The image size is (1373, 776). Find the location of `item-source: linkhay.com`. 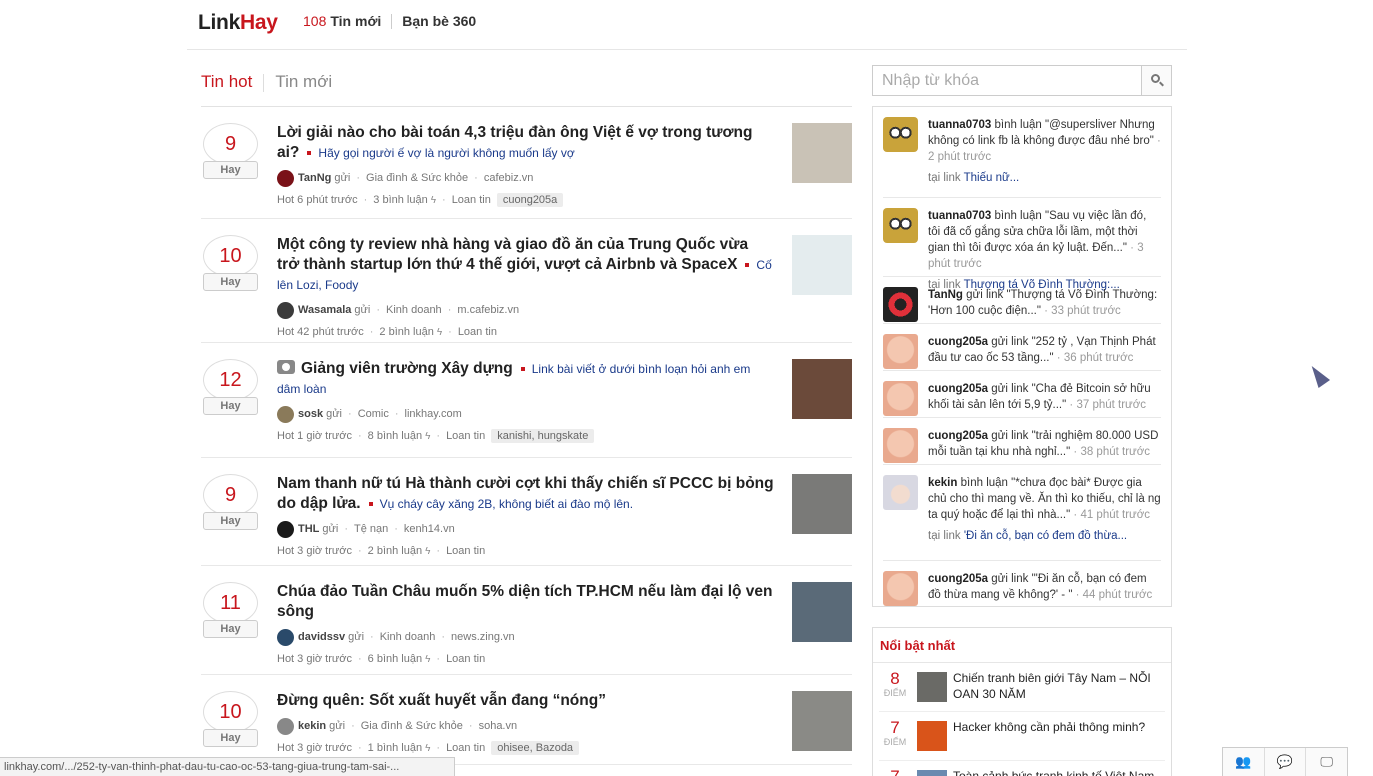

item-source: linkhay.com is located at coordinates (433, 414).